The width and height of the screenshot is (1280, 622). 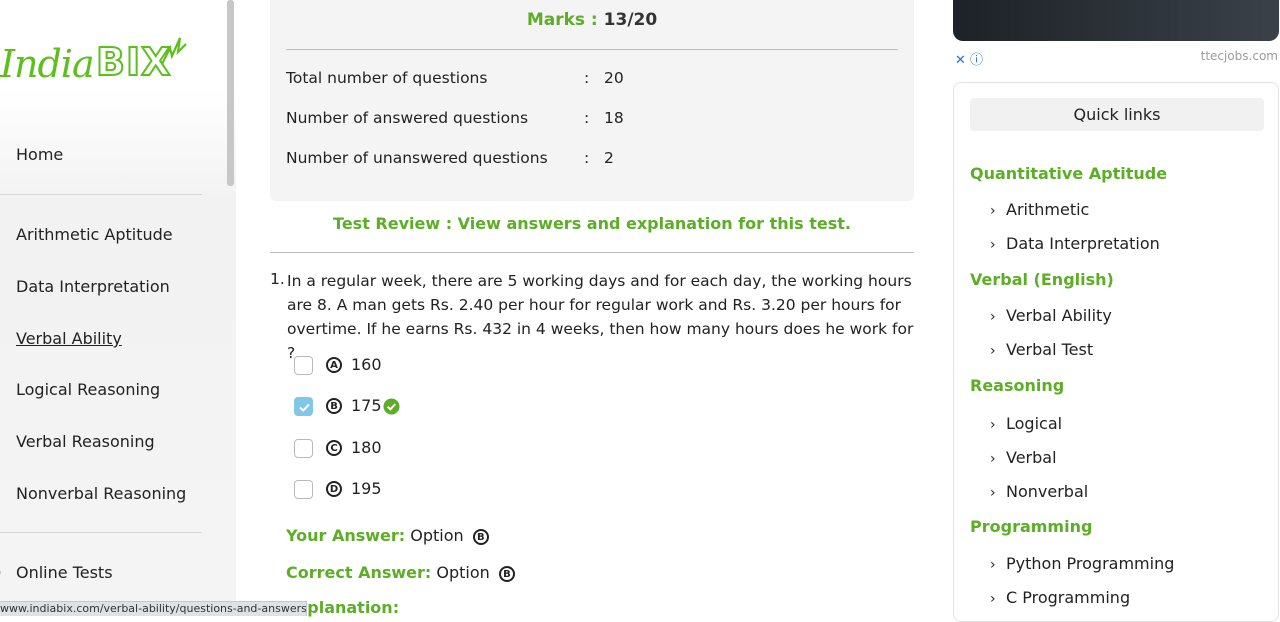 What do you see at coordinates (1042, 279) in the screenshot?
I see `quick-links-heading: Verbal (English)` at bounding box center [1042, 279].